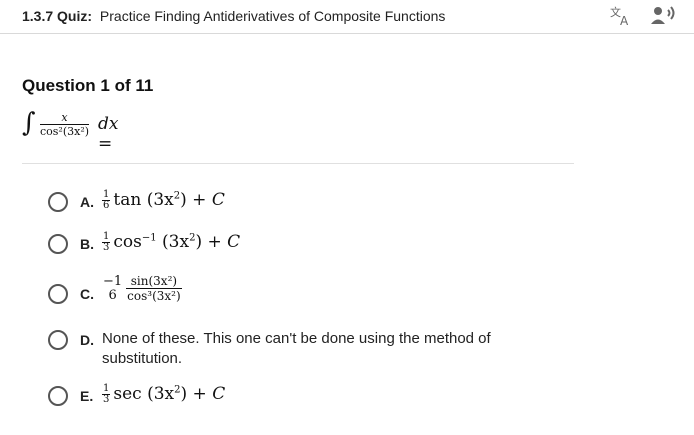 The width and height of the screenshot is (694, 435). I want to click on speaker-icon, so click(663, 16).